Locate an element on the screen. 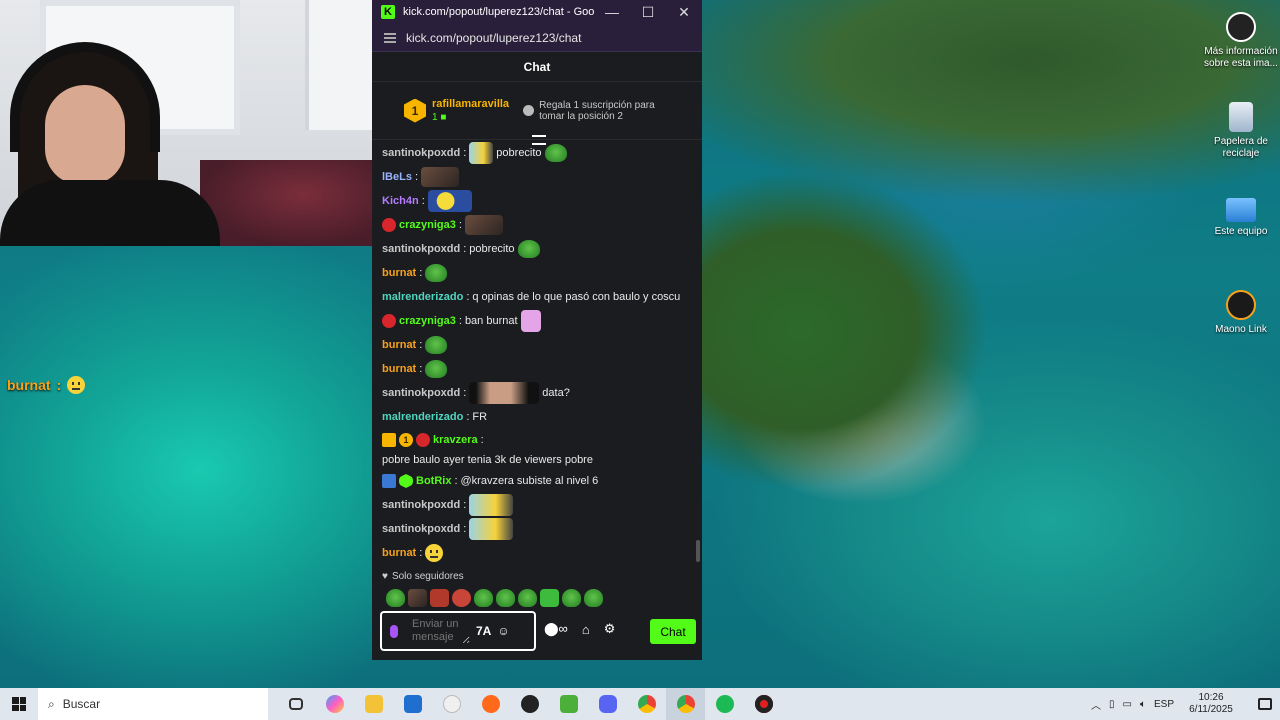  taskbar-app-spotify is located at coordinates (724, 704).